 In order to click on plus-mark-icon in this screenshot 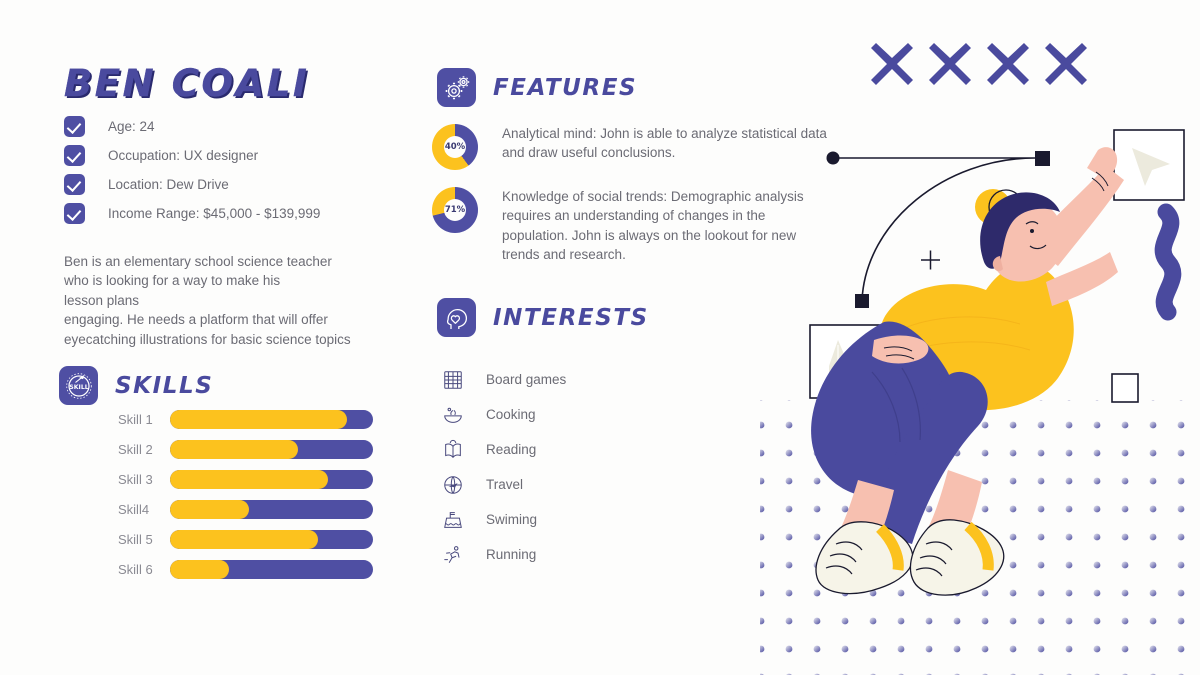, I will do `click(930, 260)`.